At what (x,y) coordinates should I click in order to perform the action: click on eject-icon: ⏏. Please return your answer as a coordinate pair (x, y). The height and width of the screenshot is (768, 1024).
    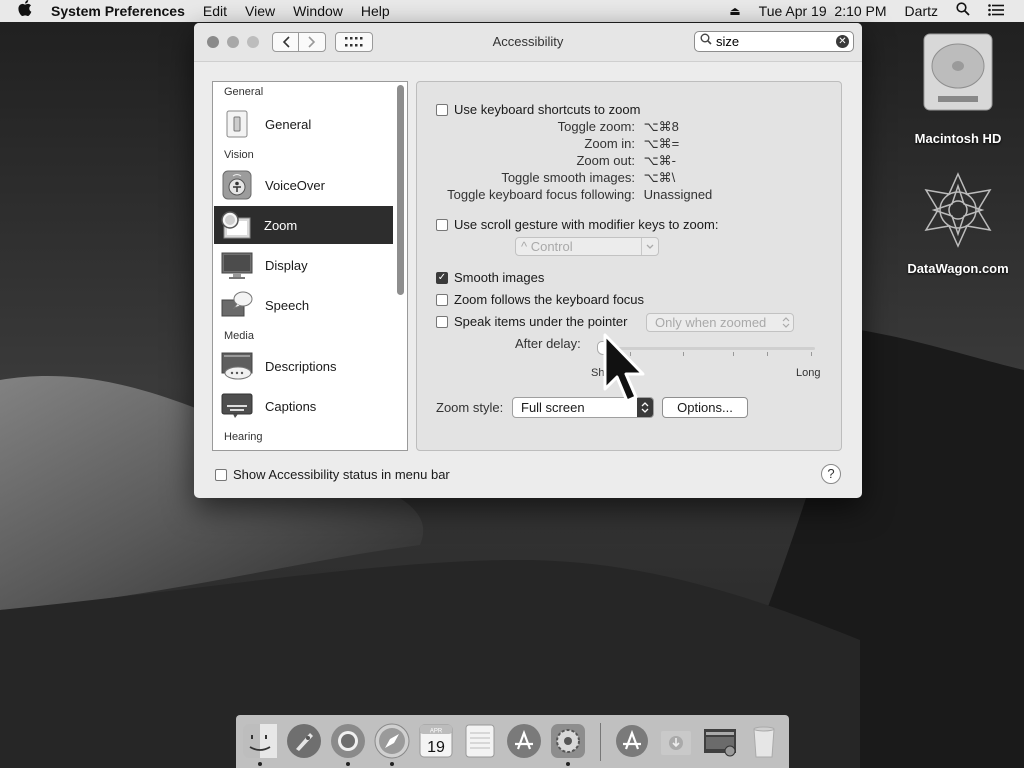
    Looking at the image, I should click on (734, 11).